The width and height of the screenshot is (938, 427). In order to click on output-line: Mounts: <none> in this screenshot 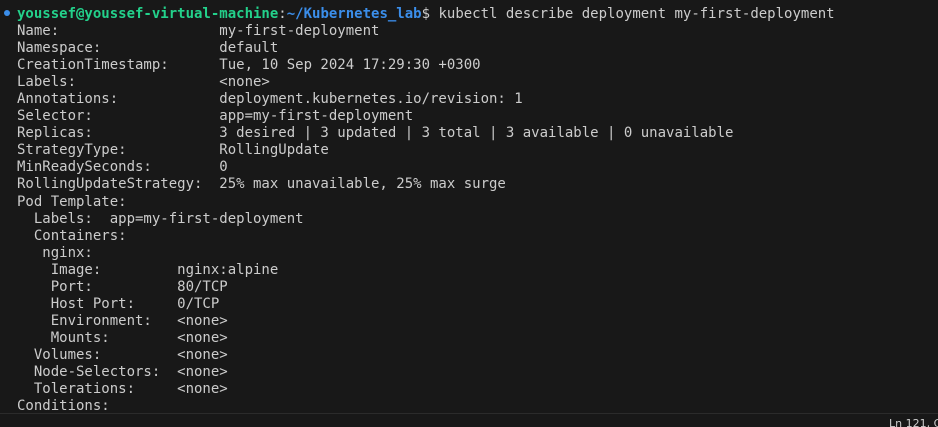, I will do `click(122, 337)`.